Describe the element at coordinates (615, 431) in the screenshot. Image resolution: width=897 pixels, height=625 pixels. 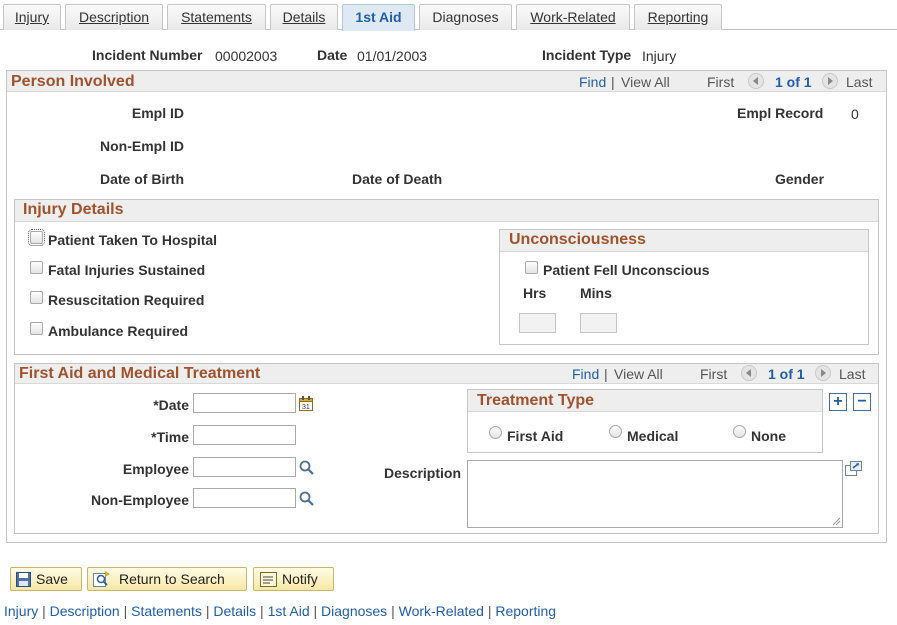
I see `medical-radio` at that location.